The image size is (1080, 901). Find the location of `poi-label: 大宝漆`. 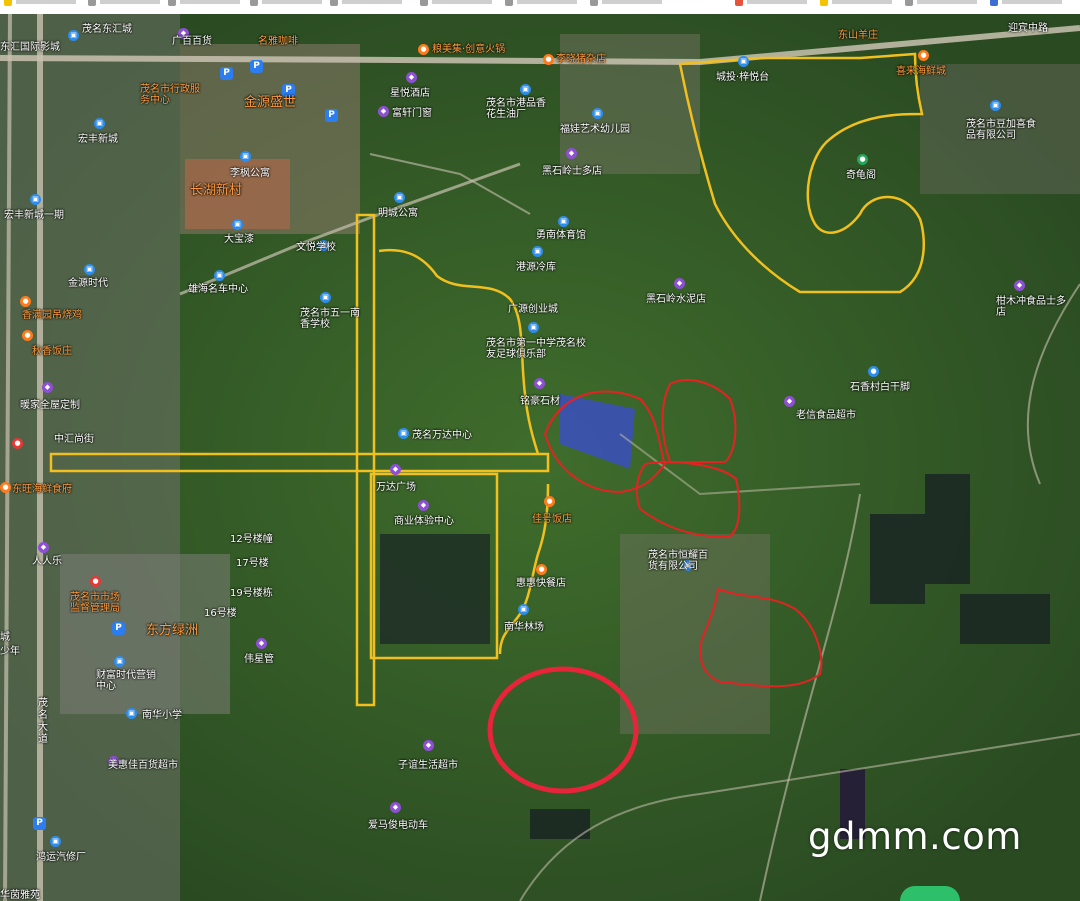

poi-label: 大宝漆 is located at coordinates (239, 239).